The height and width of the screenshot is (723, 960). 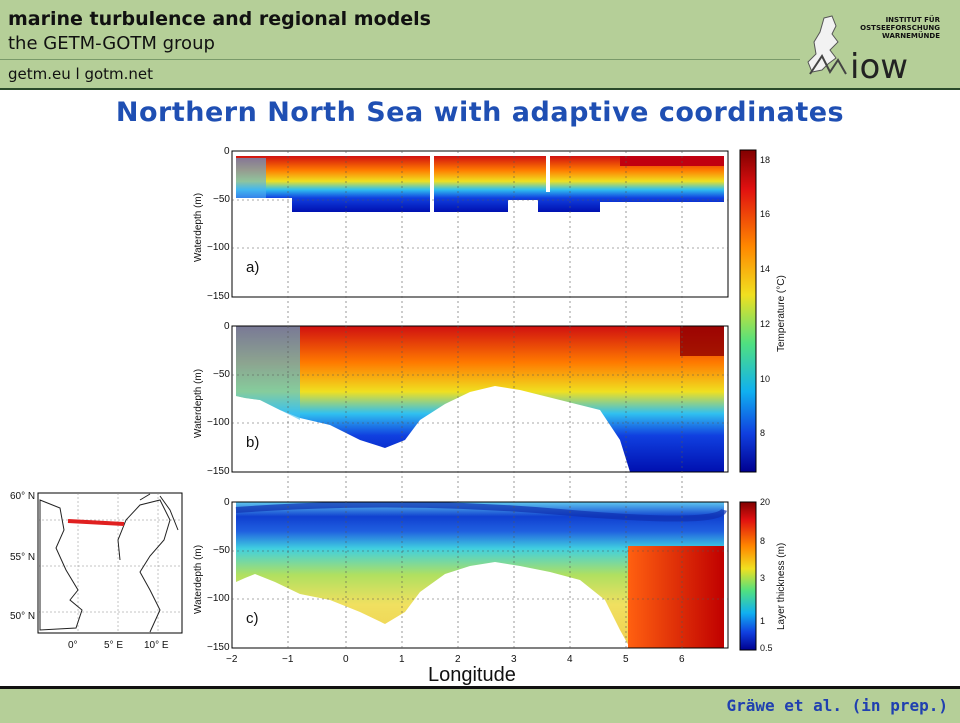 I want to click on cb1-tick-12: 12, so click(x=765, y=324).